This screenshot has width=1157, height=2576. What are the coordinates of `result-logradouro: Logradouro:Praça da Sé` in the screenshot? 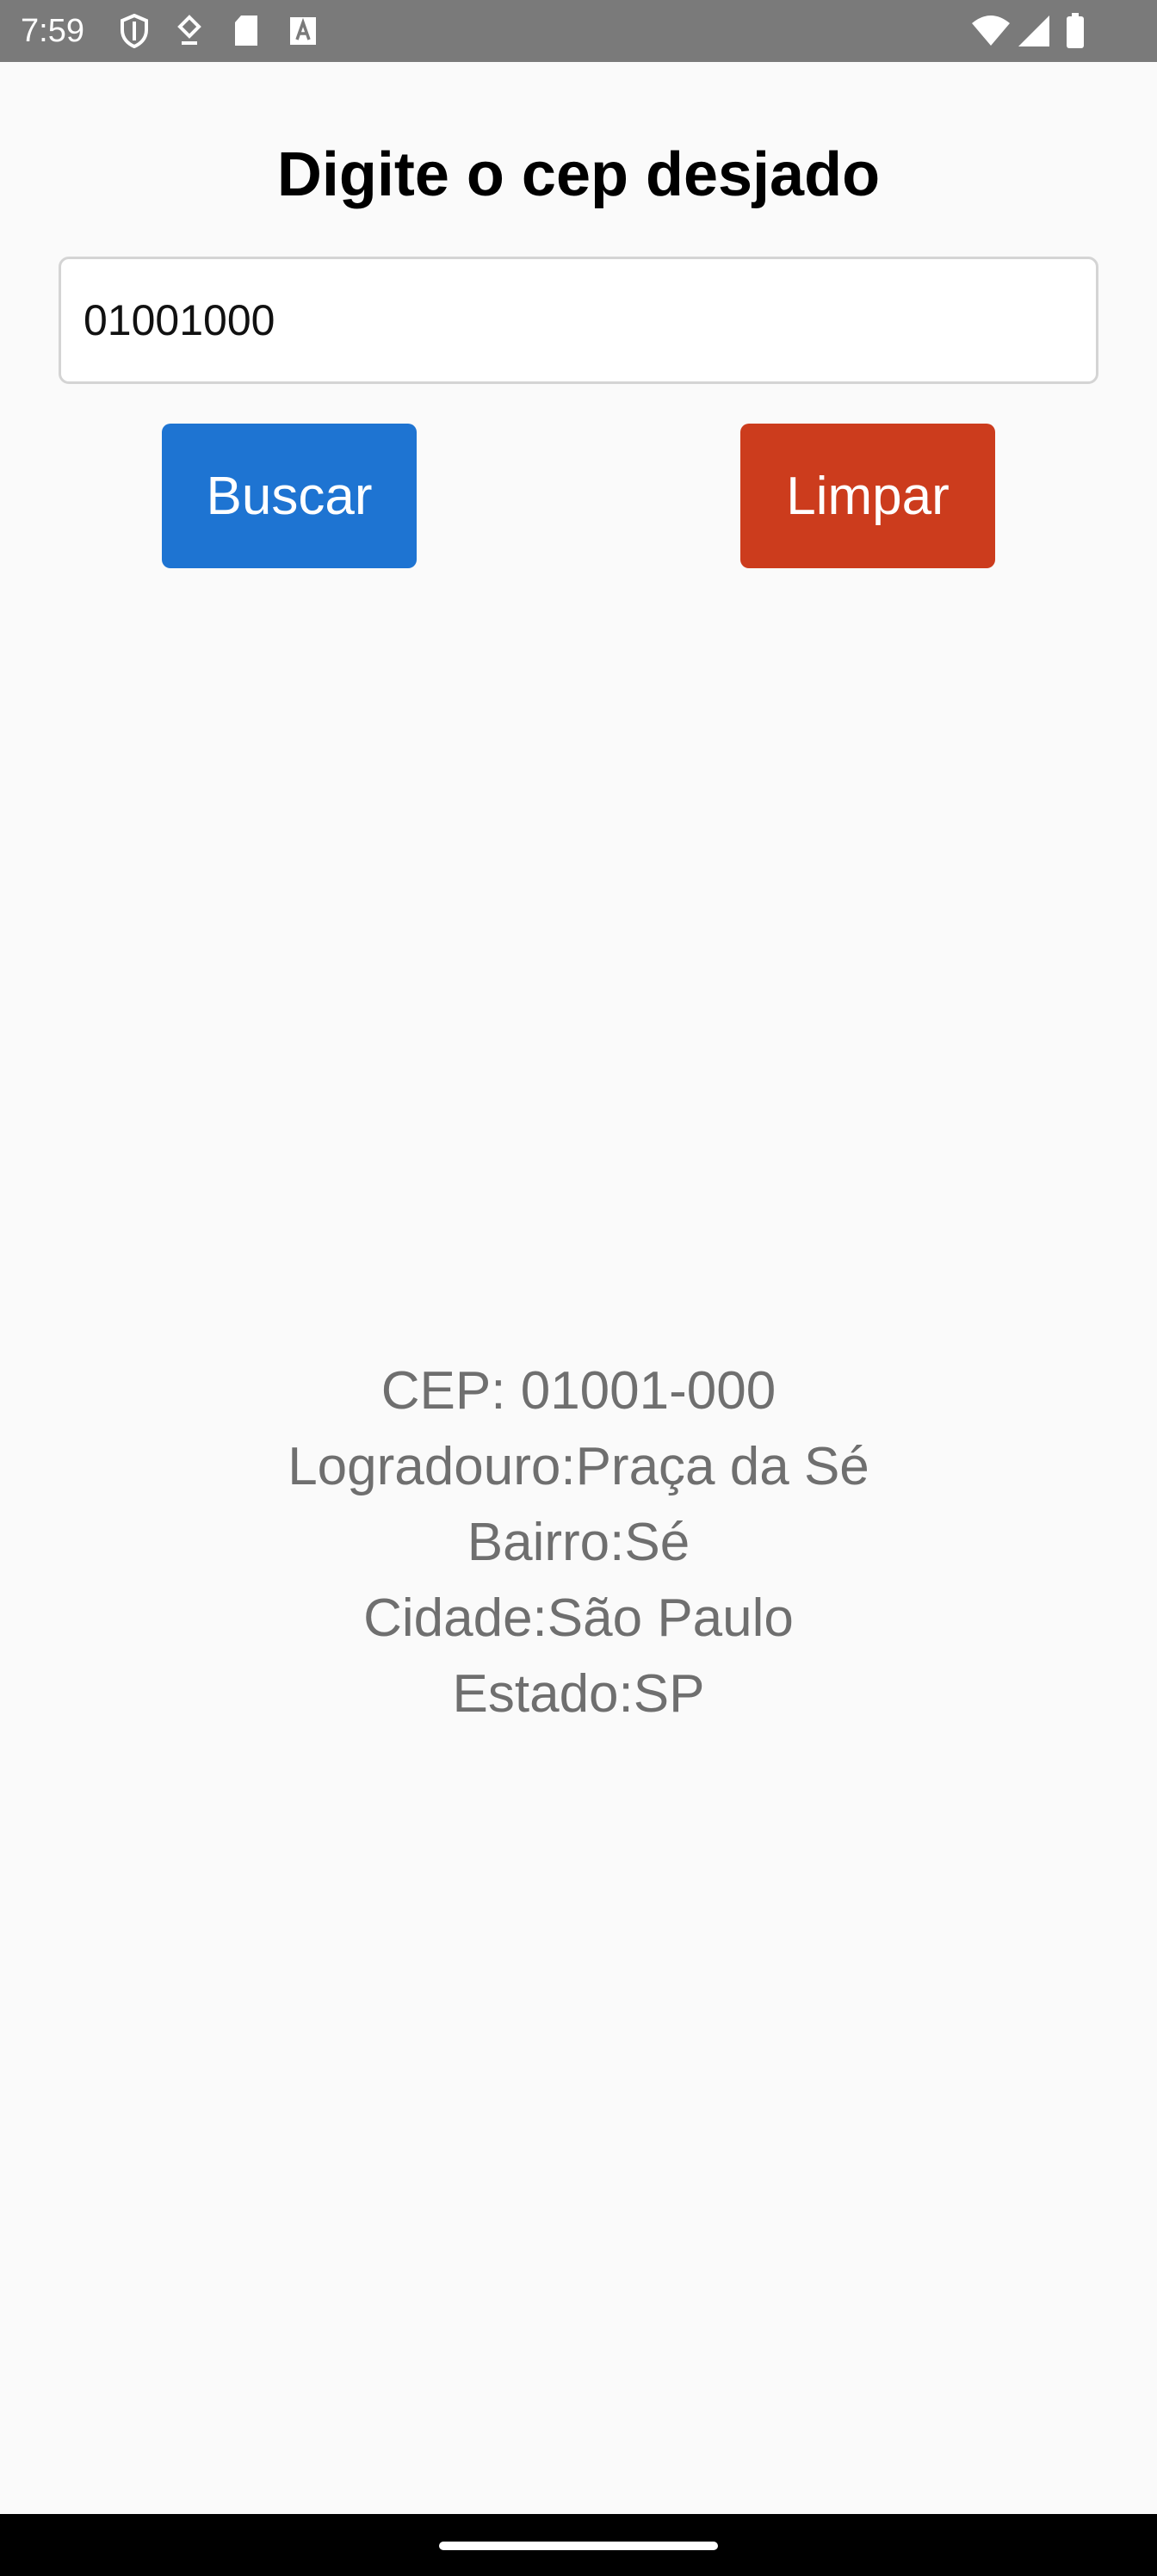 It's located at (579, 1466).